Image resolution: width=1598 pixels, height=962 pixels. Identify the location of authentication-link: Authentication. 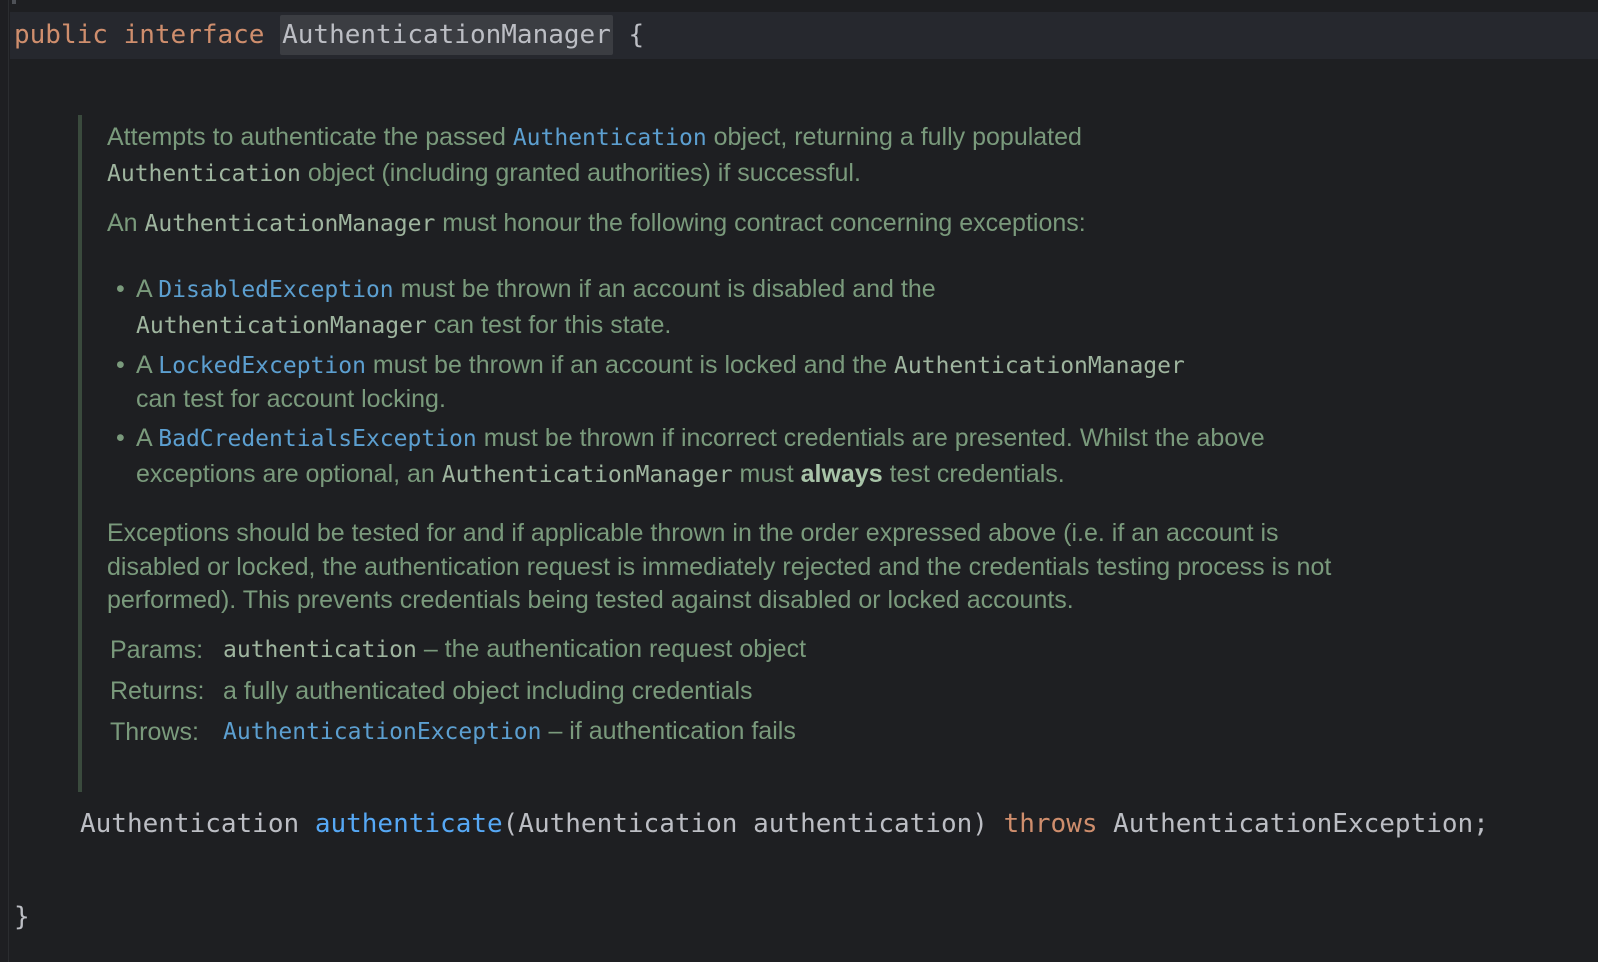
(610, 138).